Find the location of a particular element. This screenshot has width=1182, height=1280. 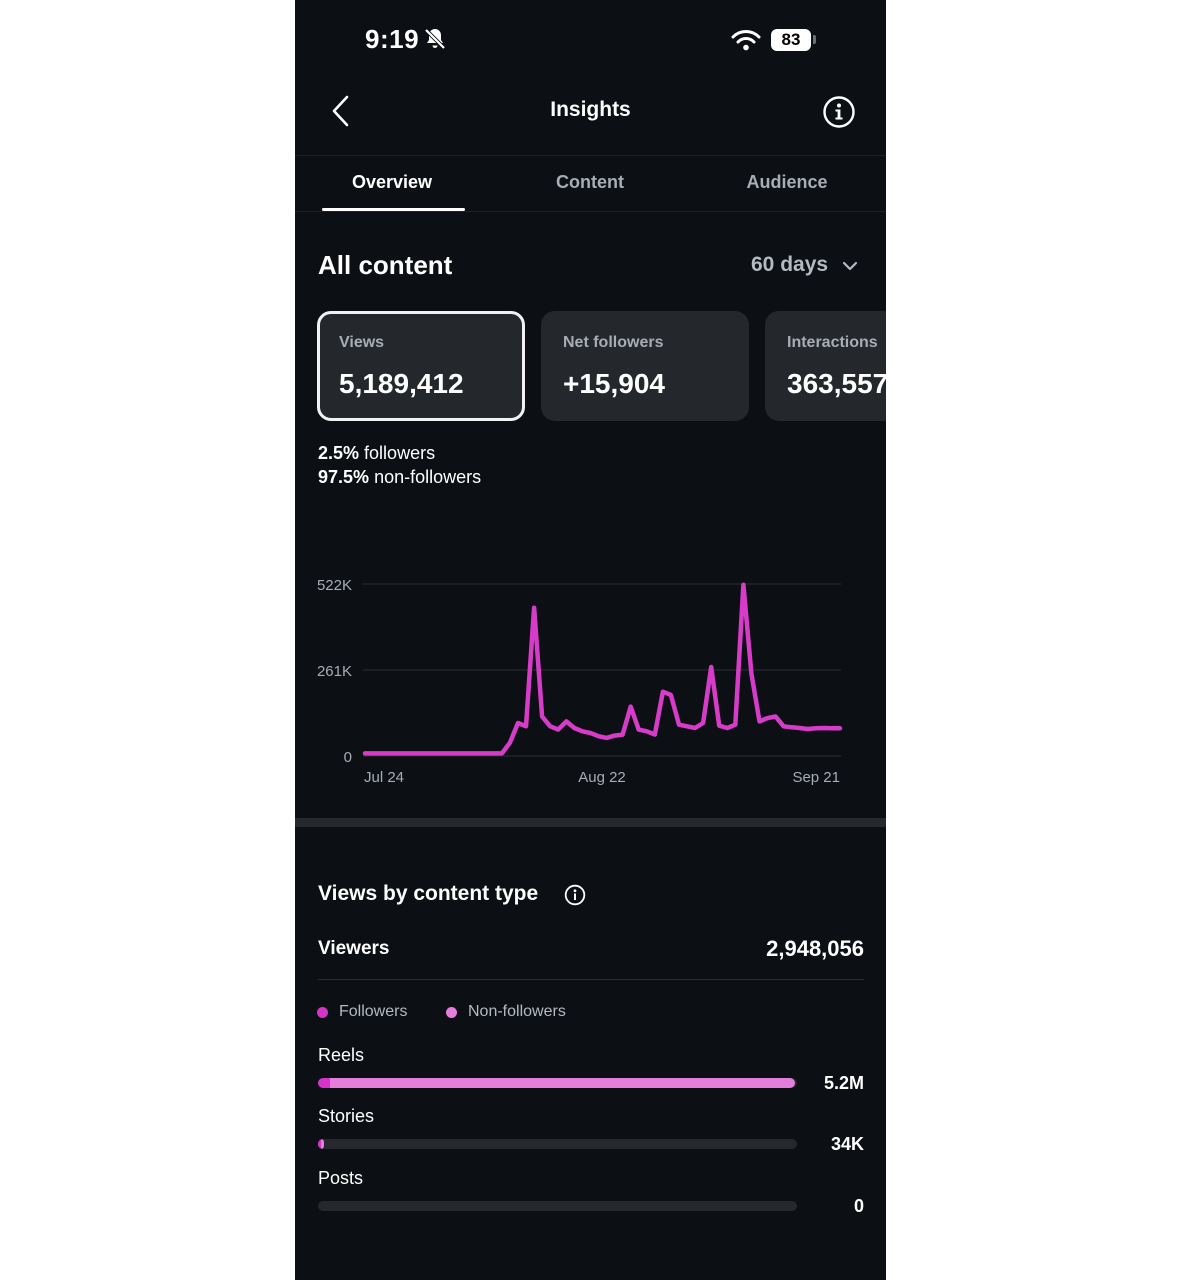

metric-value: 5,189,412 is located at coordinates (401, 383).